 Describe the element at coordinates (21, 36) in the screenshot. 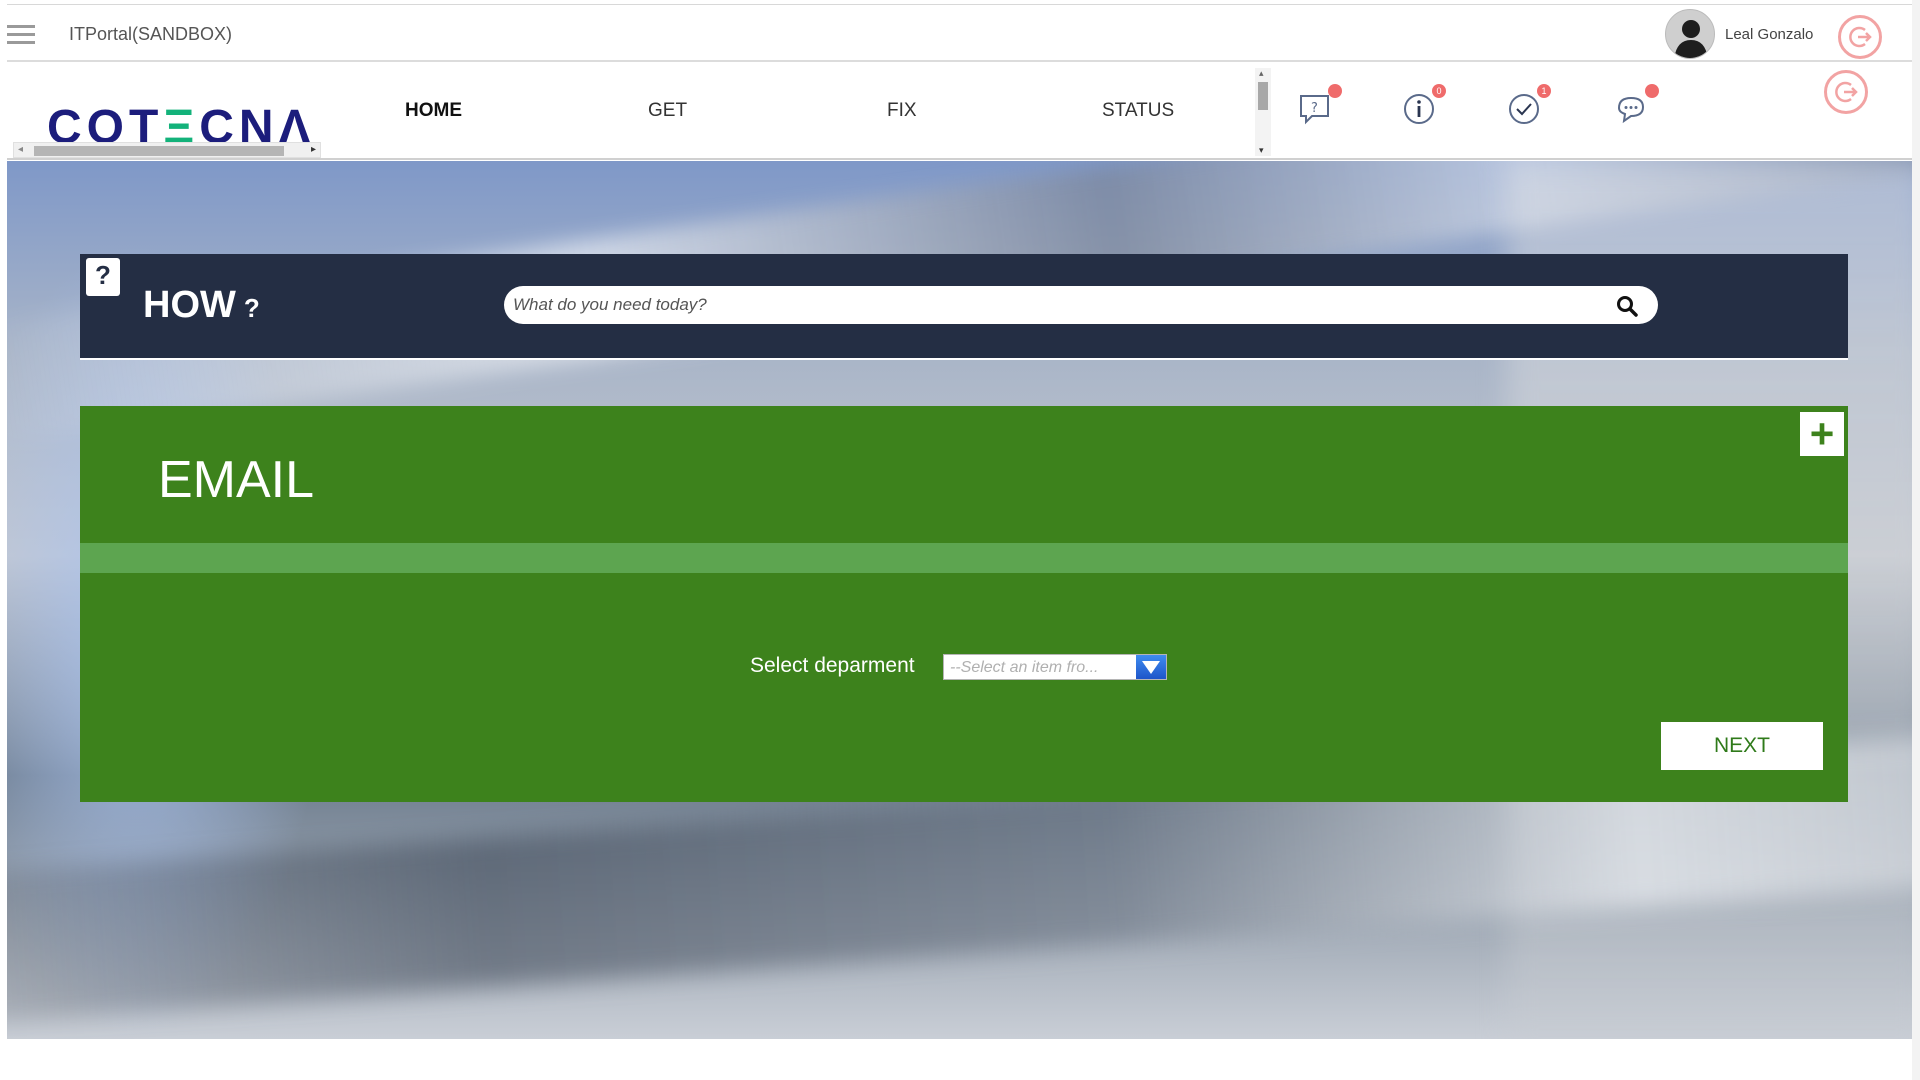

I see `hamburger-menu-icon` at that location.